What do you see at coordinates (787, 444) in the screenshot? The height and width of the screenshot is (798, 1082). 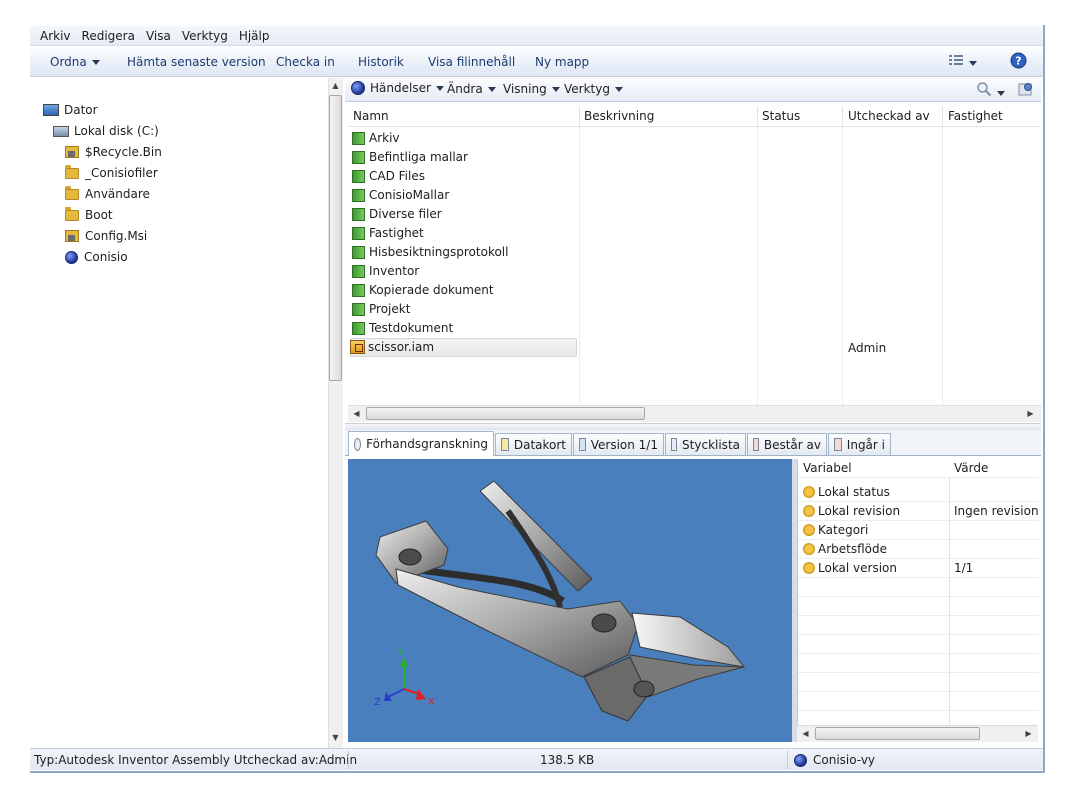 I see `tab-contains: Består av` at bounding box center [787, 444].